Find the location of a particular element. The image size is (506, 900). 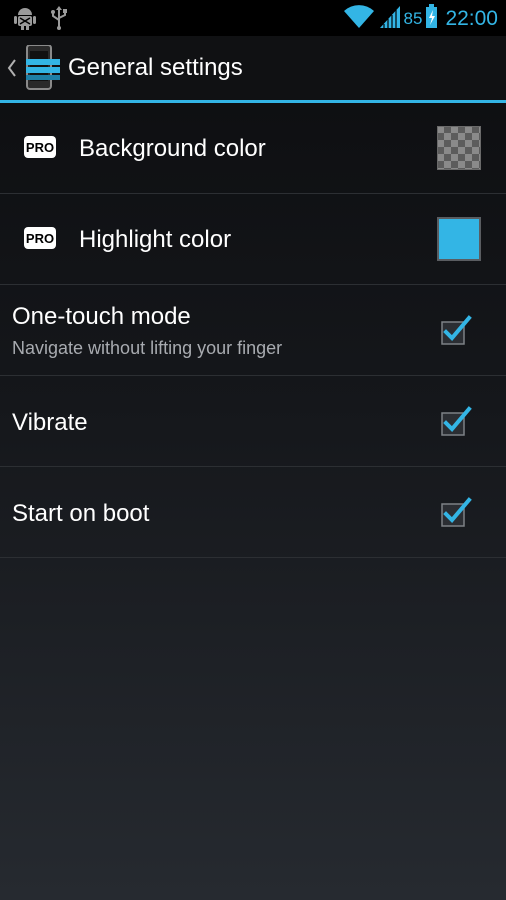

page-title: General settings is located at coordinates (155, 67).